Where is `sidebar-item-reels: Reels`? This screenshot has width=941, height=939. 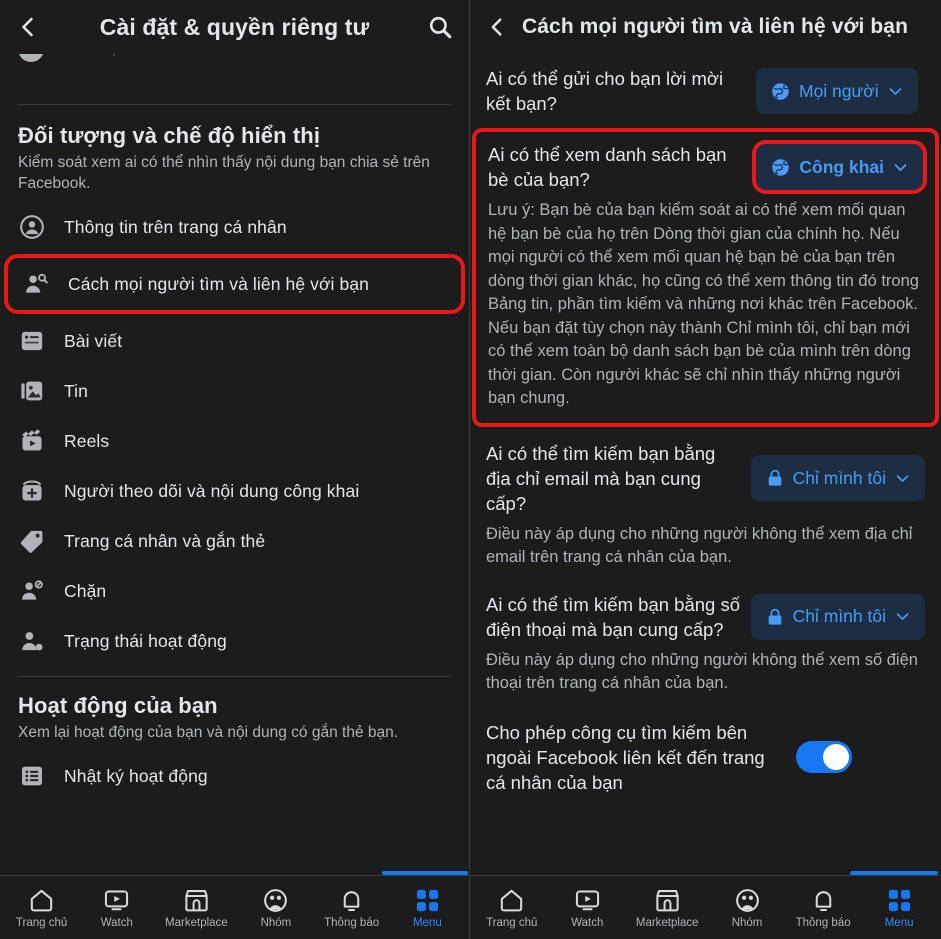 sidebar-item-reels: Reels is located at coordinates (234, 441).